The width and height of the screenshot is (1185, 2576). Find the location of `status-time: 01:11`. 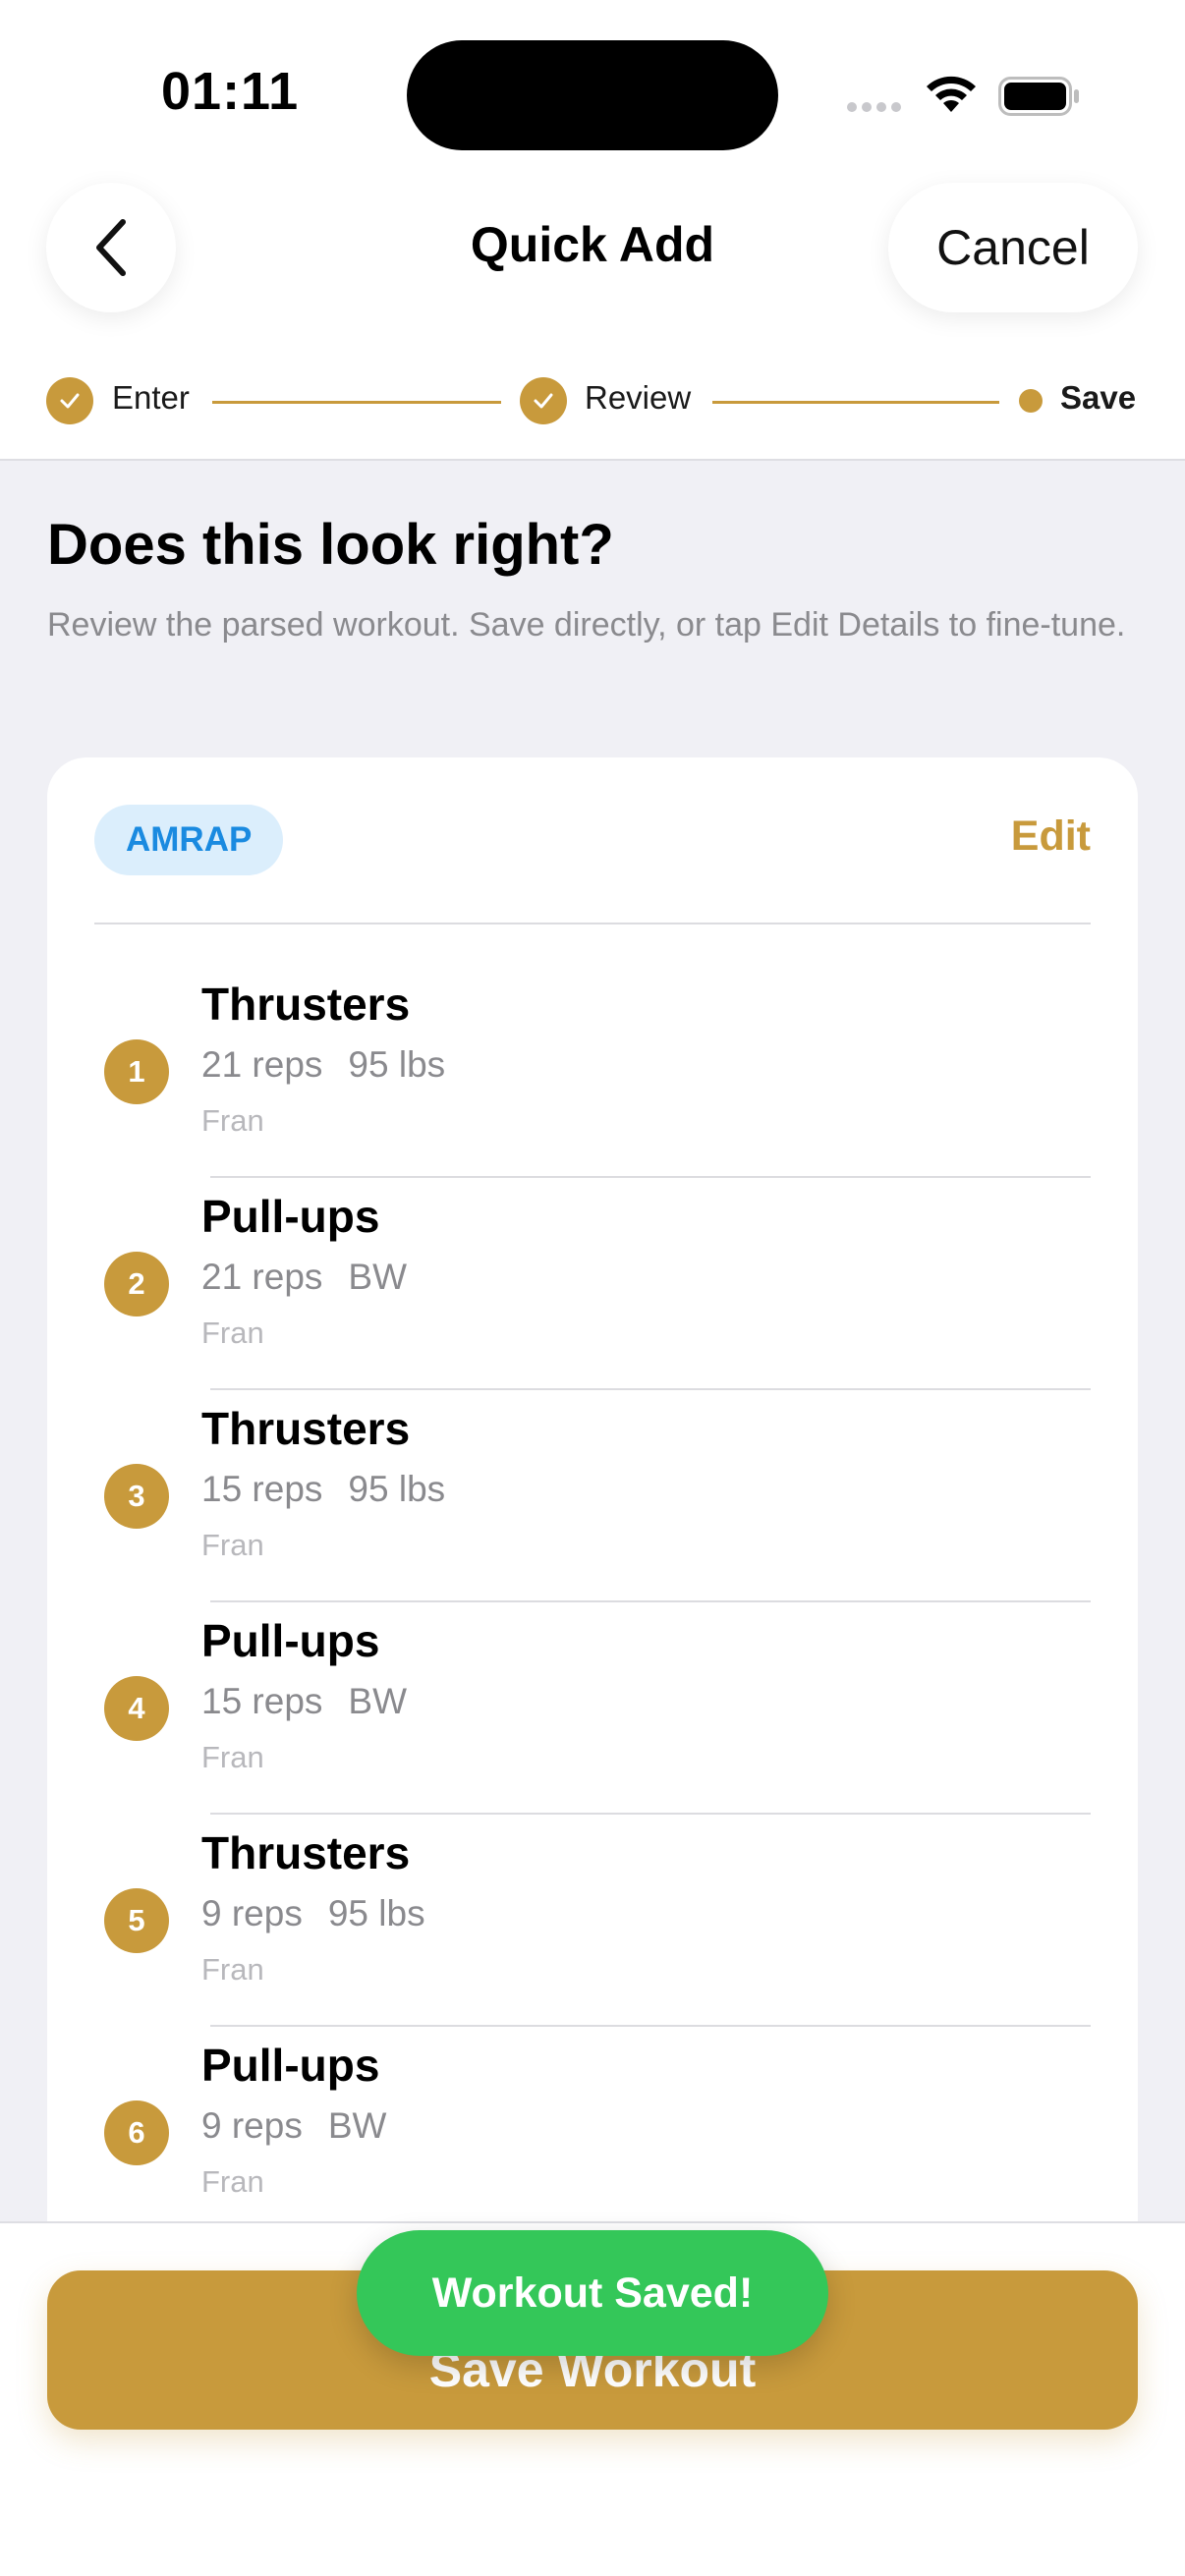

status-time: 01:11 is located at coordinates (231, 91).